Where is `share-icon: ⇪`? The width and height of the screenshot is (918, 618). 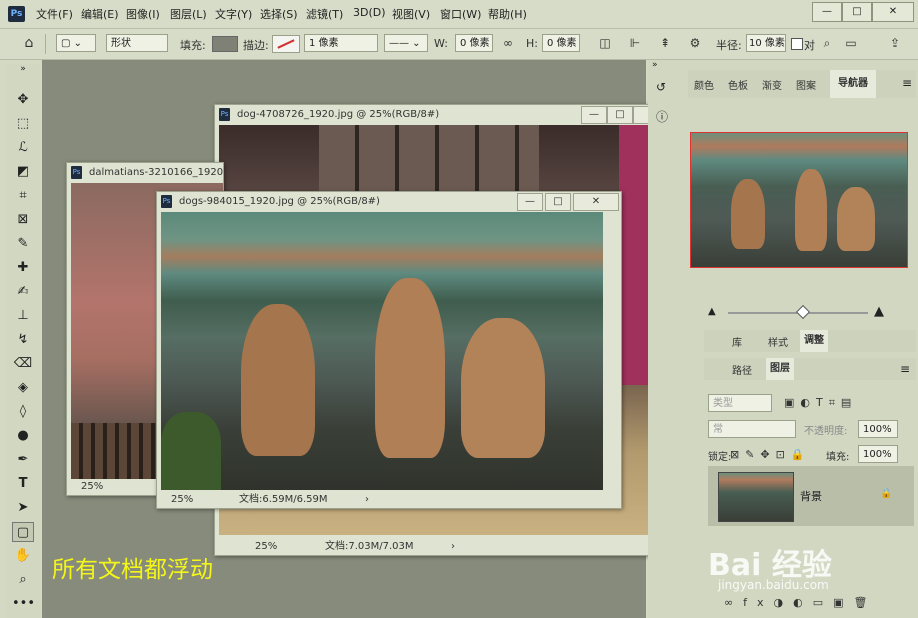
share-icon: ⇪ is located at coordinates (895, 43).